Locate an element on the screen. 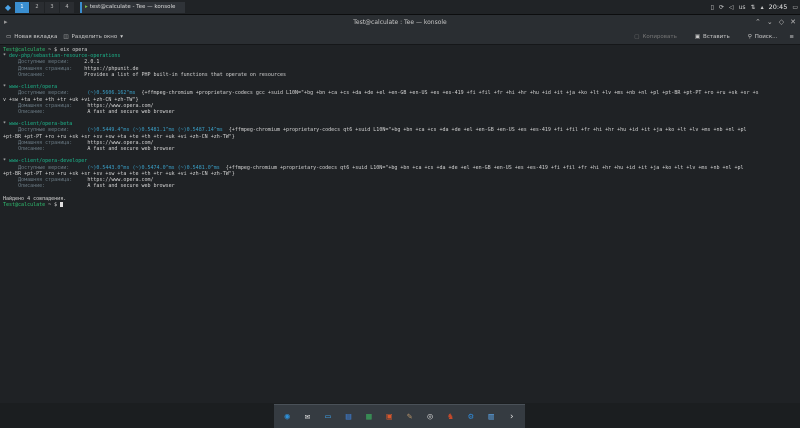 This screenshot has width=800, height=428. network-icon: ⇅ is located at coordinates (753, 7).